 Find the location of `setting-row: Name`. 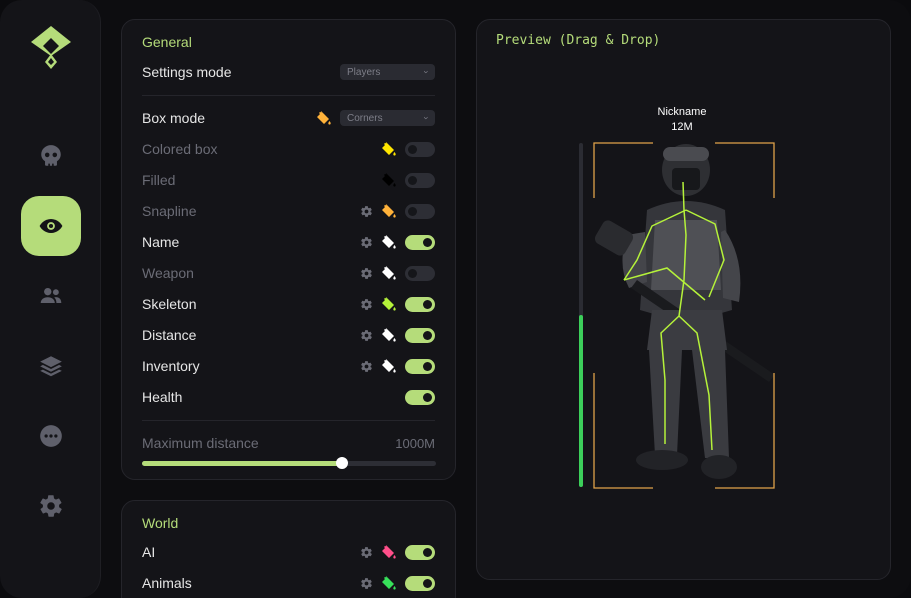

setting-row: Name is located at coordinates (288, 242).